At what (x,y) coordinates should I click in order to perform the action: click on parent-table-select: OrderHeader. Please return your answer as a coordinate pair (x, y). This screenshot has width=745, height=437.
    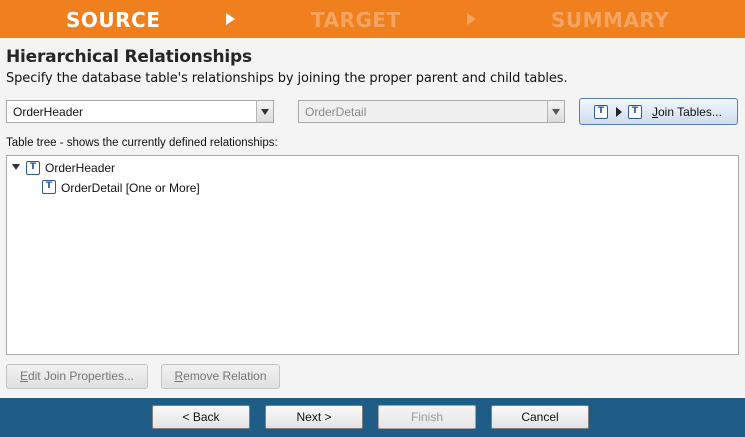
    Looking at the image, I should click on (140, 111).